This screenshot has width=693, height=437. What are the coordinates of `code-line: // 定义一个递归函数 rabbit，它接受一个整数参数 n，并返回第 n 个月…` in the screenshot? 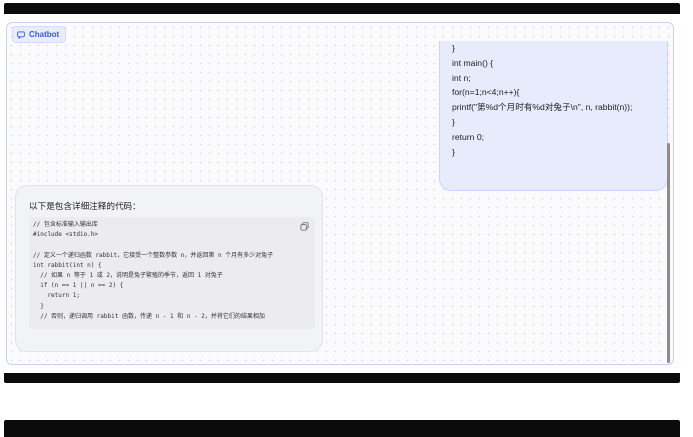 It's located at (153, 255).